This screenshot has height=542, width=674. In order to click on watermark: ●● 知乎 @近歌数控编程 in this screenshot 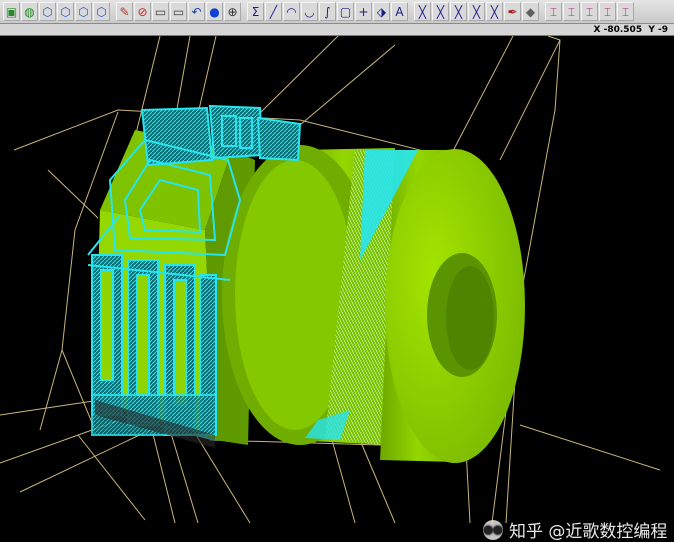, I will do `click(575, 529)`.